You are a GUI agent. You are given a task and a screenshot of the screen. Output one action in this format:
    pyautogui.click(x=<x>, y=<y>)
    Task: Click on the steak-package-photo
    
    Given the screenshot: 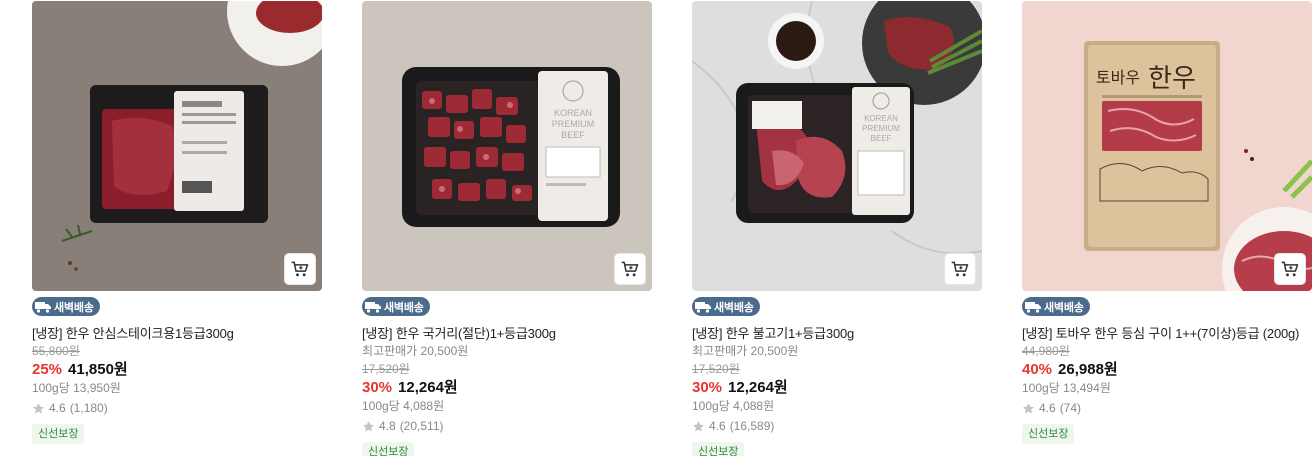 What is the action you would take?
    pyautogui.click(x=177, y=146)
    